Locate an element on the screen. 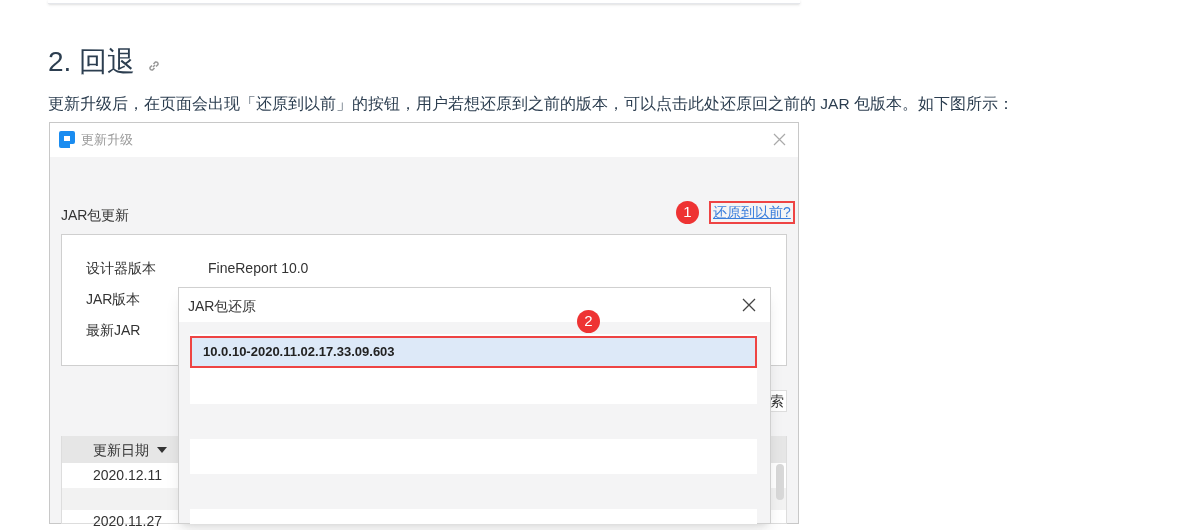 The image size is (1204, 530). field-label: 设计器版本 is located at coordinates (121, 268).